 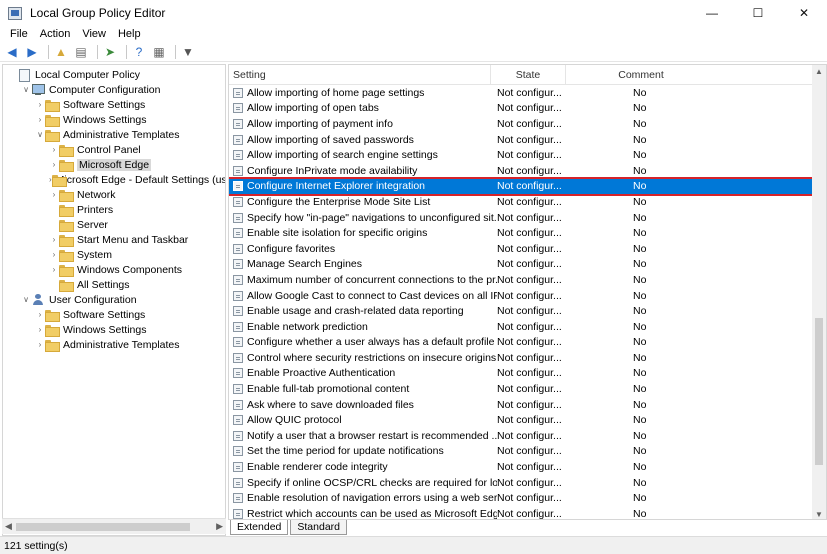 I want to click on tree-node: › Network, so click(x=114, y=194).